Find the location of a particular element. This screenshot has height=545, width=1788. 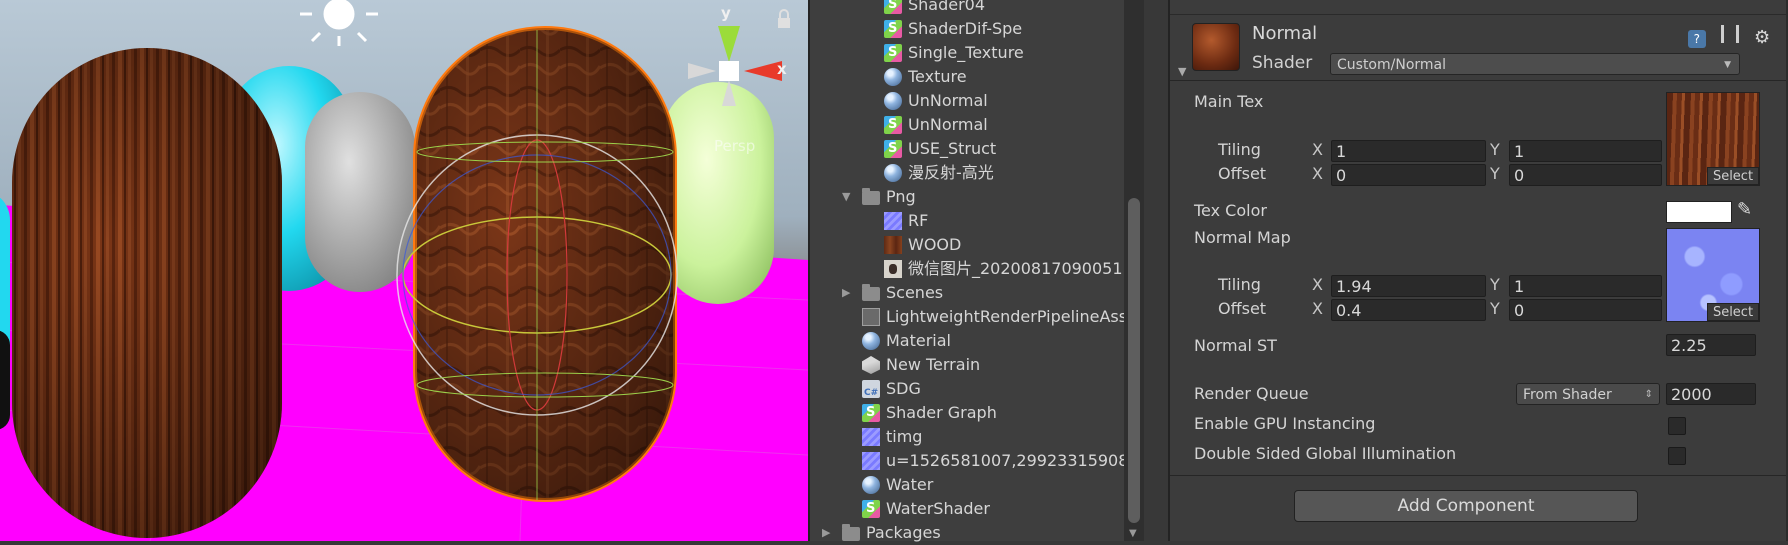

material-name: Normal is located at coordinates (1285, 33).